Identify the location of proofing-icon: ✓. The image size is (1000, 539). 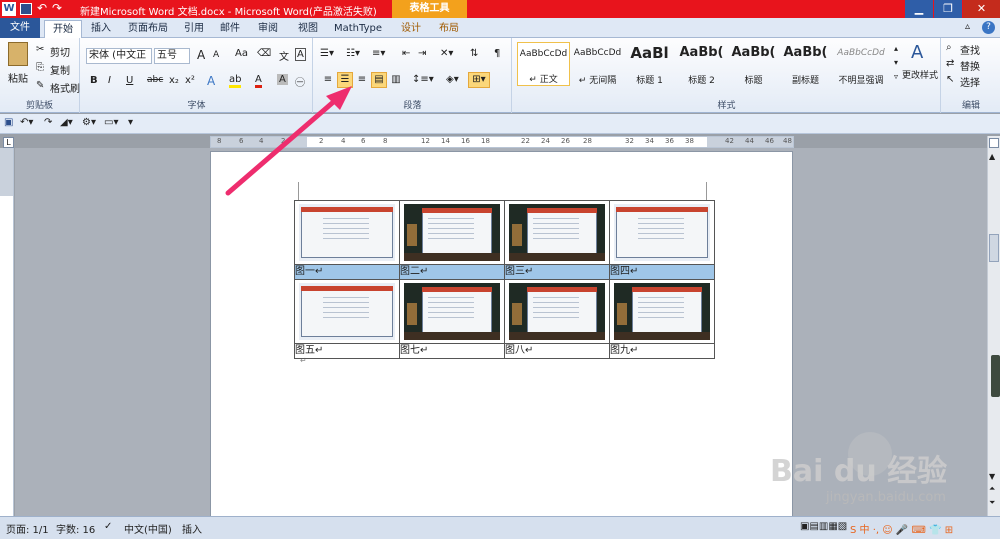
(108, 526).